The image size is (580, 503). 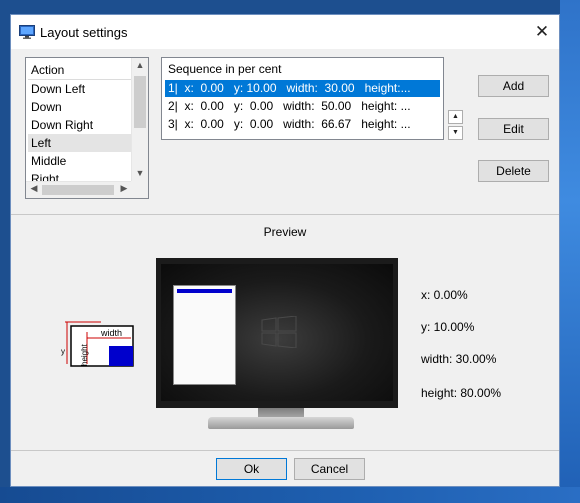 I want to click on preview-label: Preview, so click(x=285, y=232).